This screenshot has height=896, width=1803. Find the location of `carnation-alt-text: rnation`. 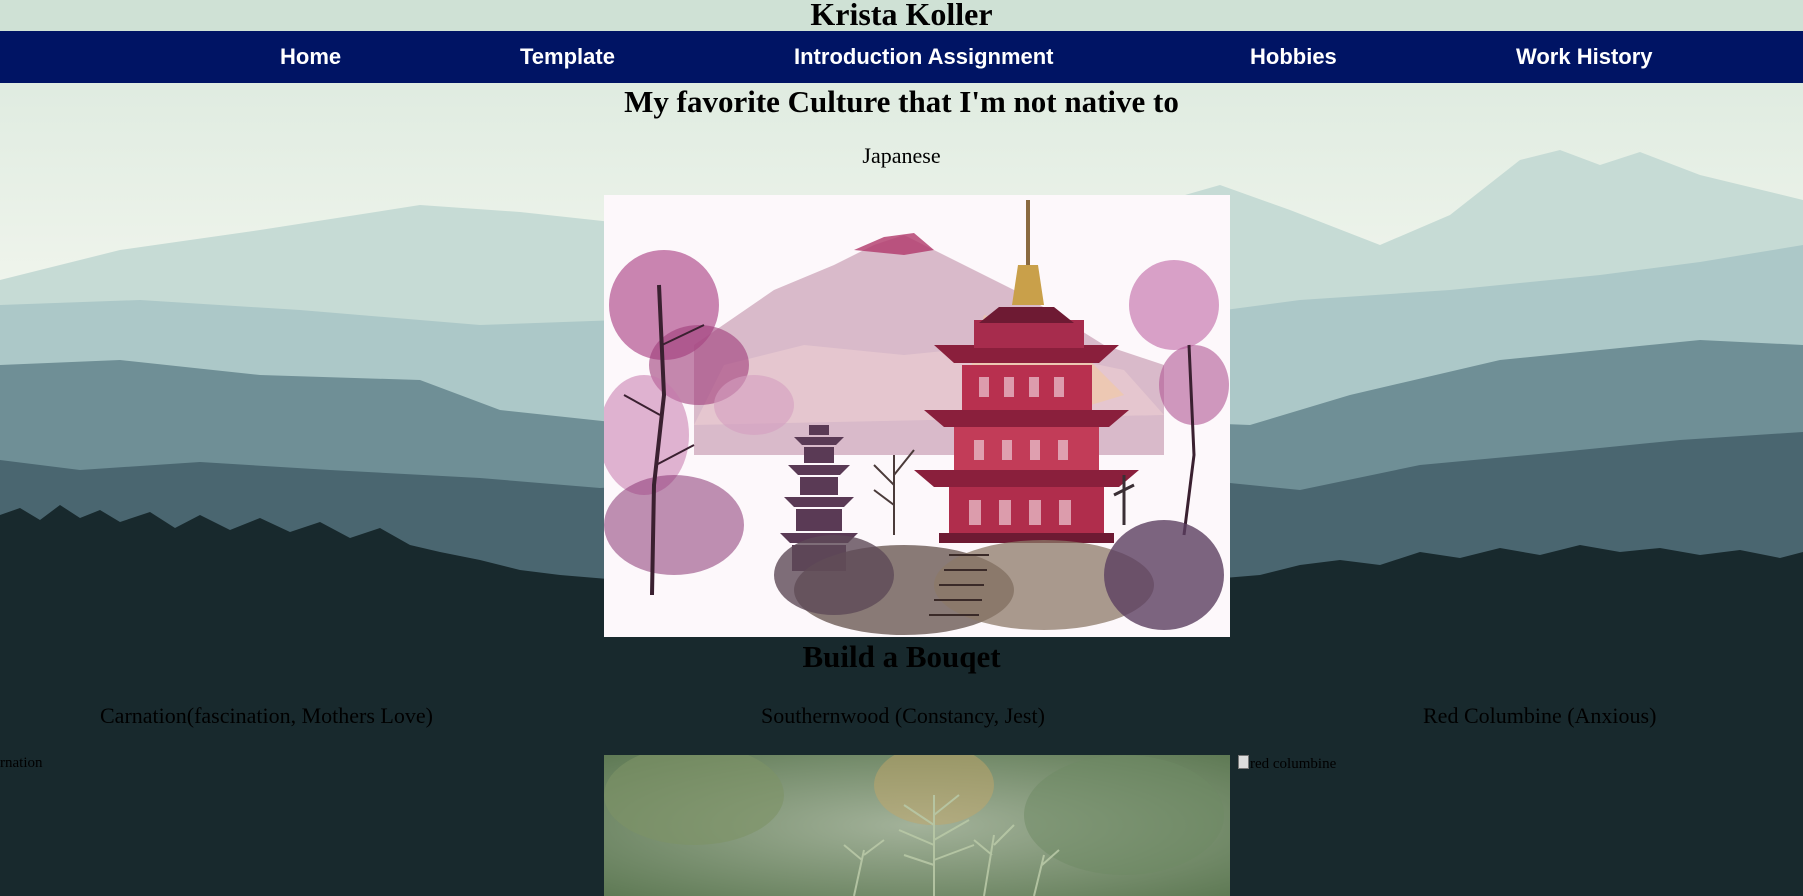

carnation-alt-text: rnation is located at coordinates (21, 763).